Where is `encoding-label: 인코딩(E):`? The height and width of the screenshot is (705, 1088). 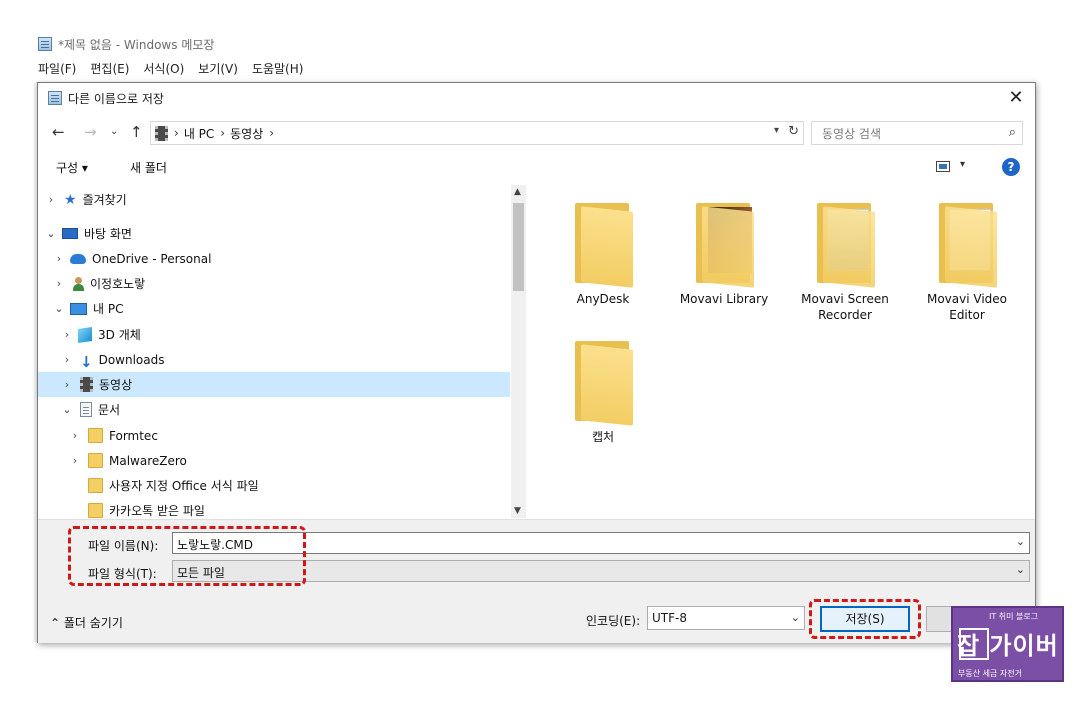 encoding-label: 인코딩(E): is located at coordinates (613, 621).